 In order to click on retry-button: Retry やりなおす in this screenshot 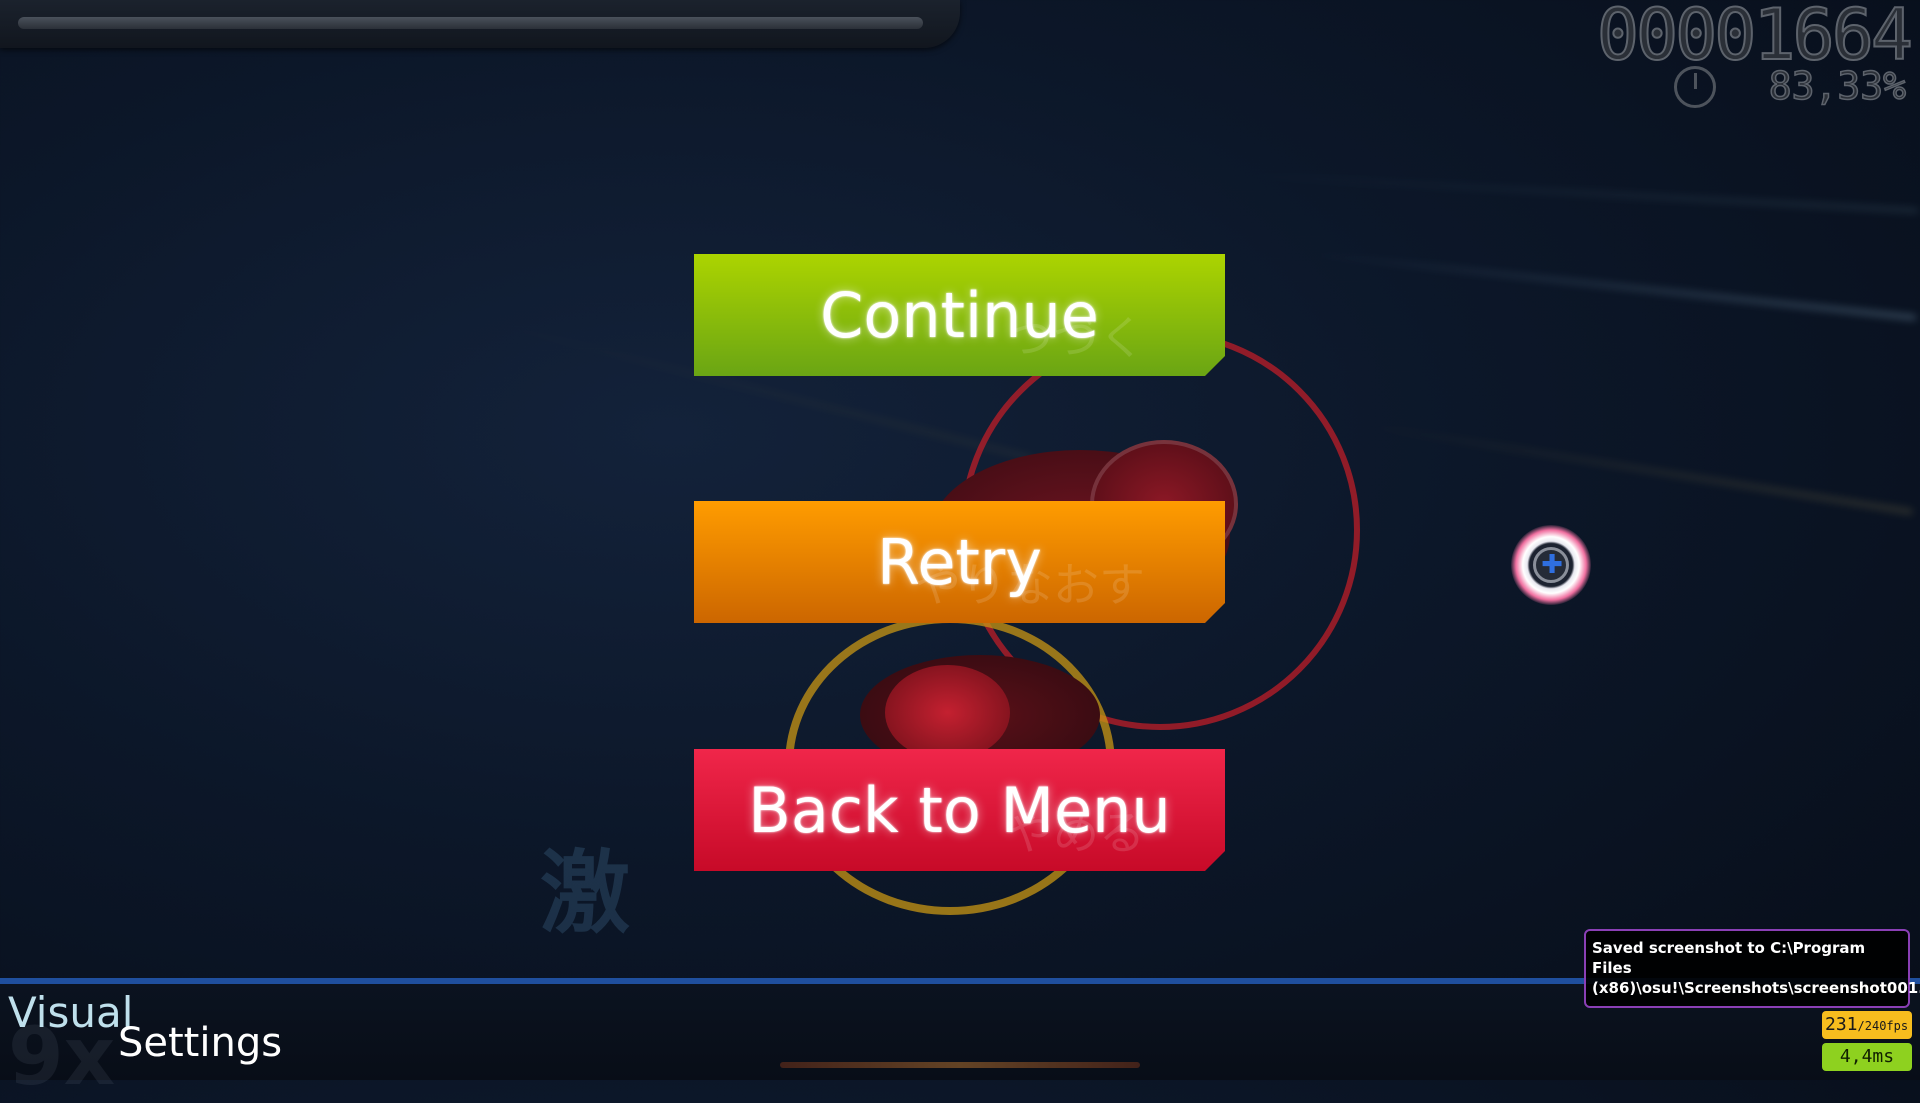, I will do `click(959, 562)`.